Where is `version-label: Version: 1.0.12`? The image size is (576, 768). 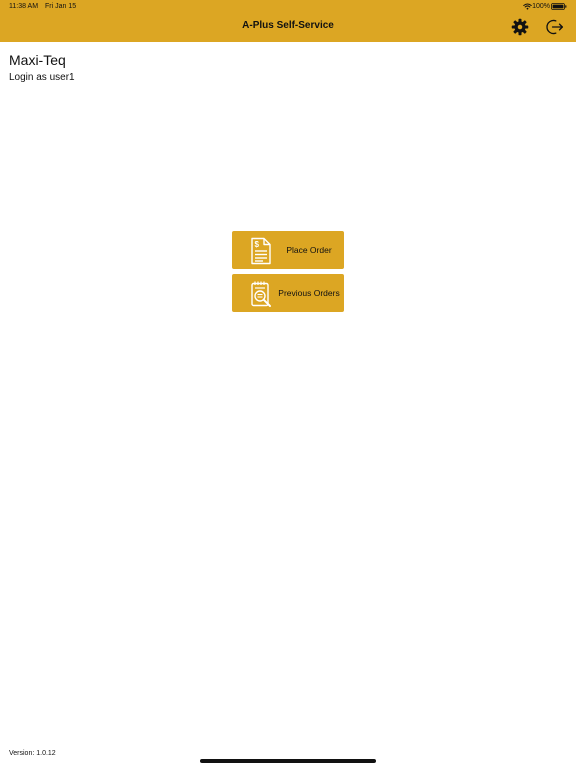 version-label: Version: 1.0.12 is located at coordinates (32, 753).